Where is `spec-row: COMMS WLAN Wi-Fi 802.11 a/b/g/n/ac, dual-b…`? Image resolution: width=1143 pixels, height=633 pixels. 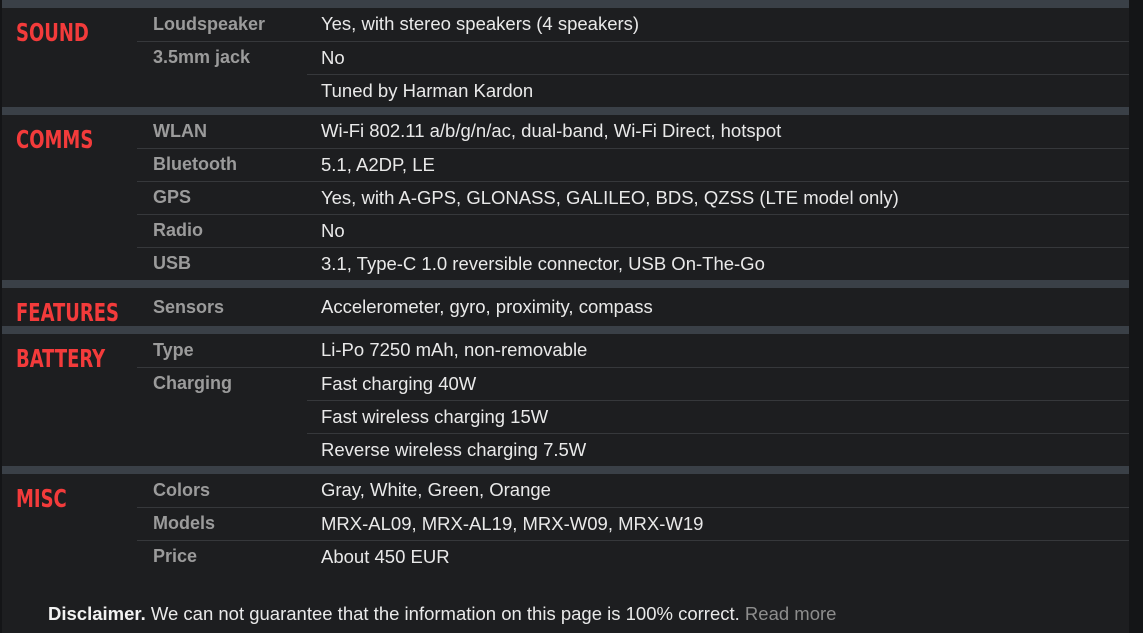 spec-row: COMMS WLAN Wi-Fi 802.11 a/b/g/n/ac, dual-b… is located at coordinates (565, 133).